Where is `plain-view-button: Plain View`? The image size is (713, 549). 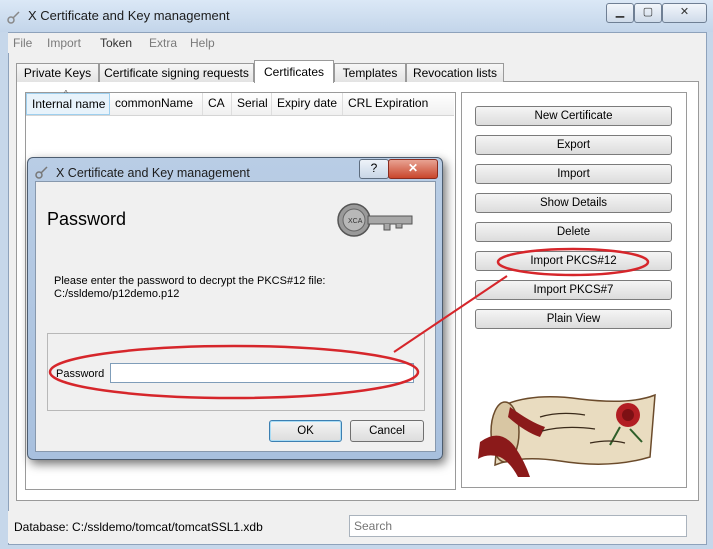
plain-view-button: Plain View is located at coordinates (573, 319).